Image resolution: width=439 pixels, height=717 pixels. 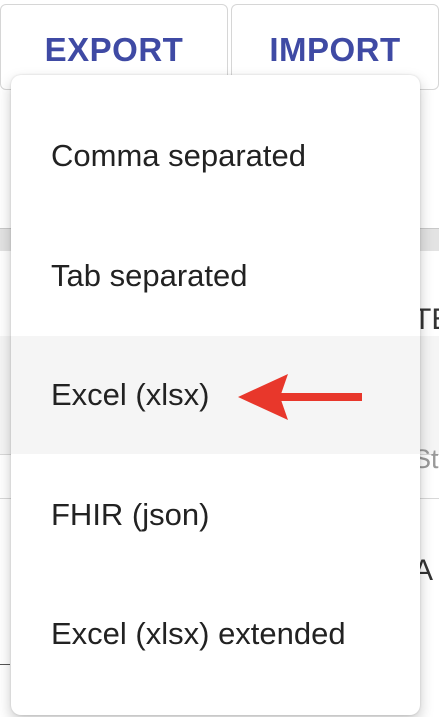 What do you see at coordinates (321, 397) in the screenshot?
I see `arrow-shaft` at bounding box center [321, 397].